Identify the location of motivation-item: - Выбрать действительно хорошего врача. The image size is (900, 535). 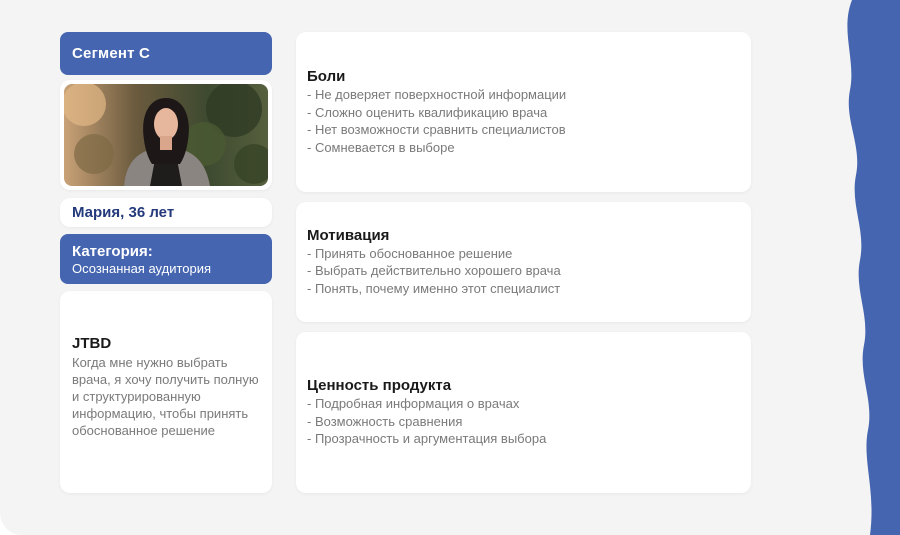
(434, 271).